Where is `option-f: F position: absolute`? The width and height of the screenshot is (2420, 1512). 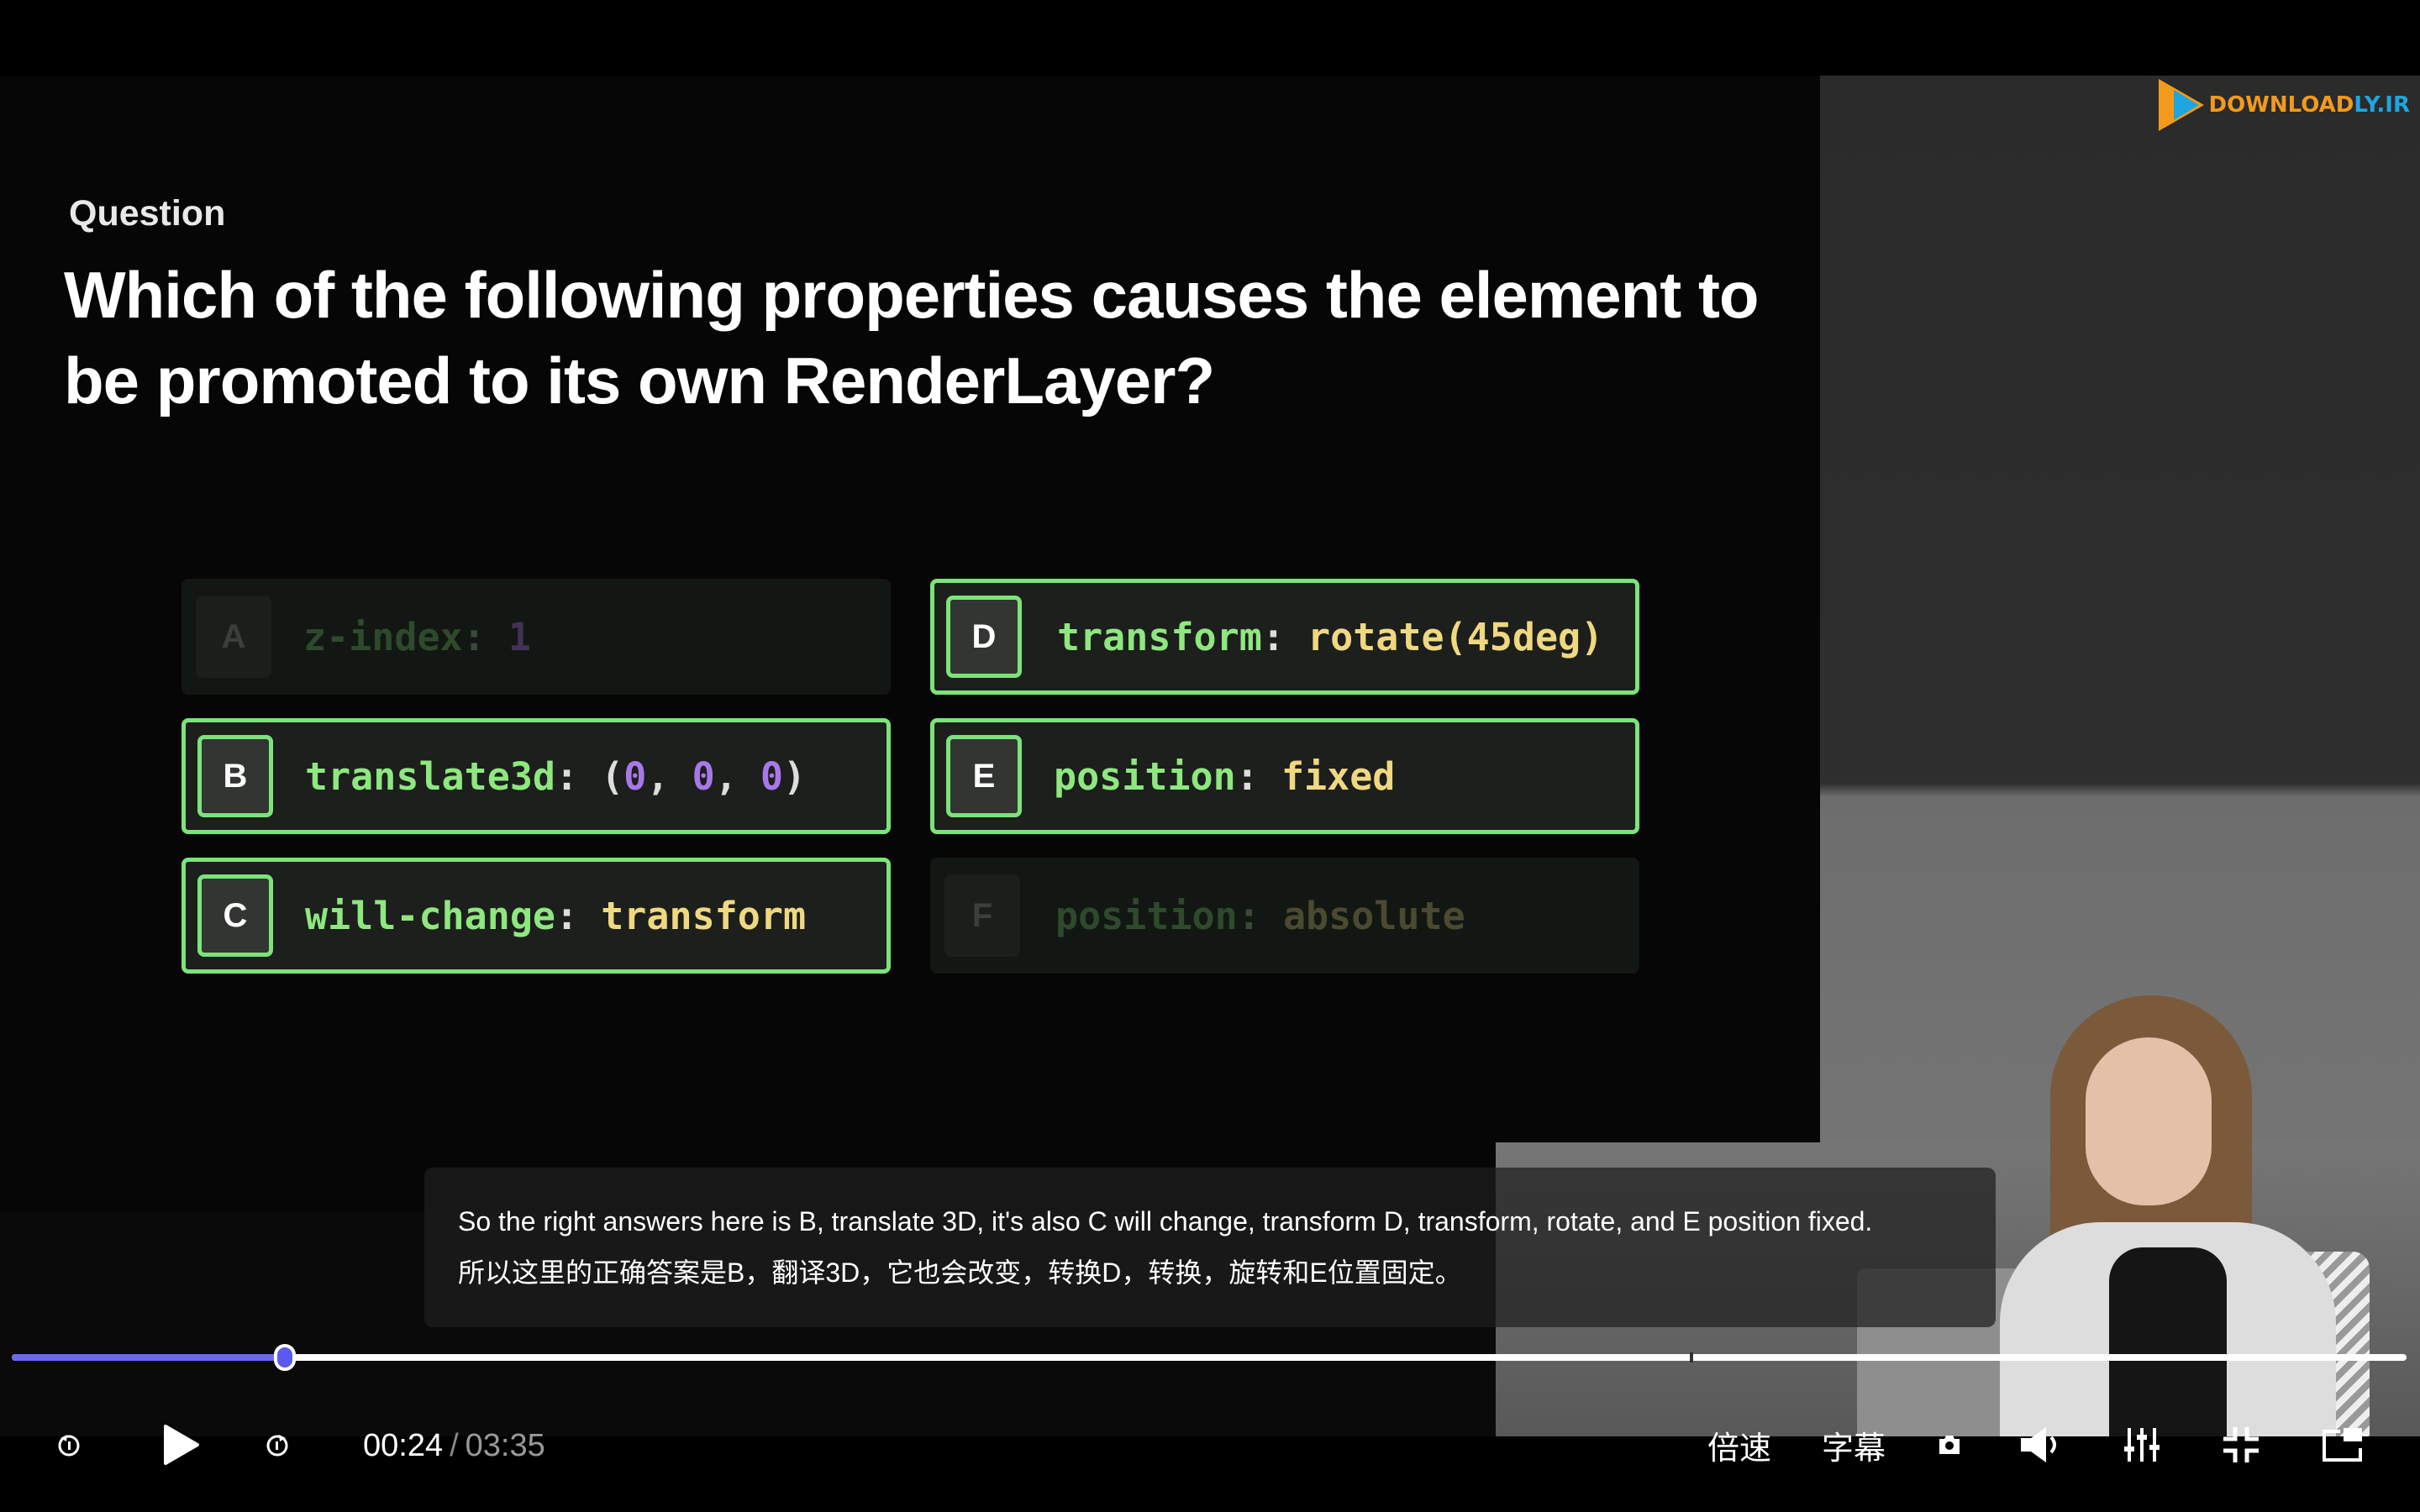
option-f: F position: absolute is located at coordinates (1285, 916).